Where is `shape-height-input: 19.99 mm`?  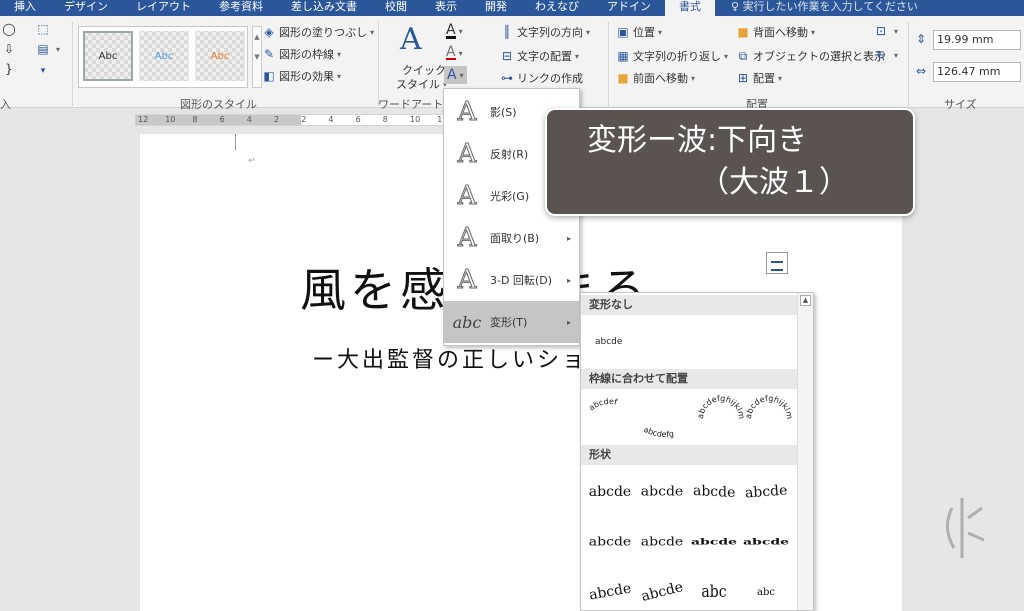
shape-height-input: 19.99 mm is located at coordinates (977, 40).